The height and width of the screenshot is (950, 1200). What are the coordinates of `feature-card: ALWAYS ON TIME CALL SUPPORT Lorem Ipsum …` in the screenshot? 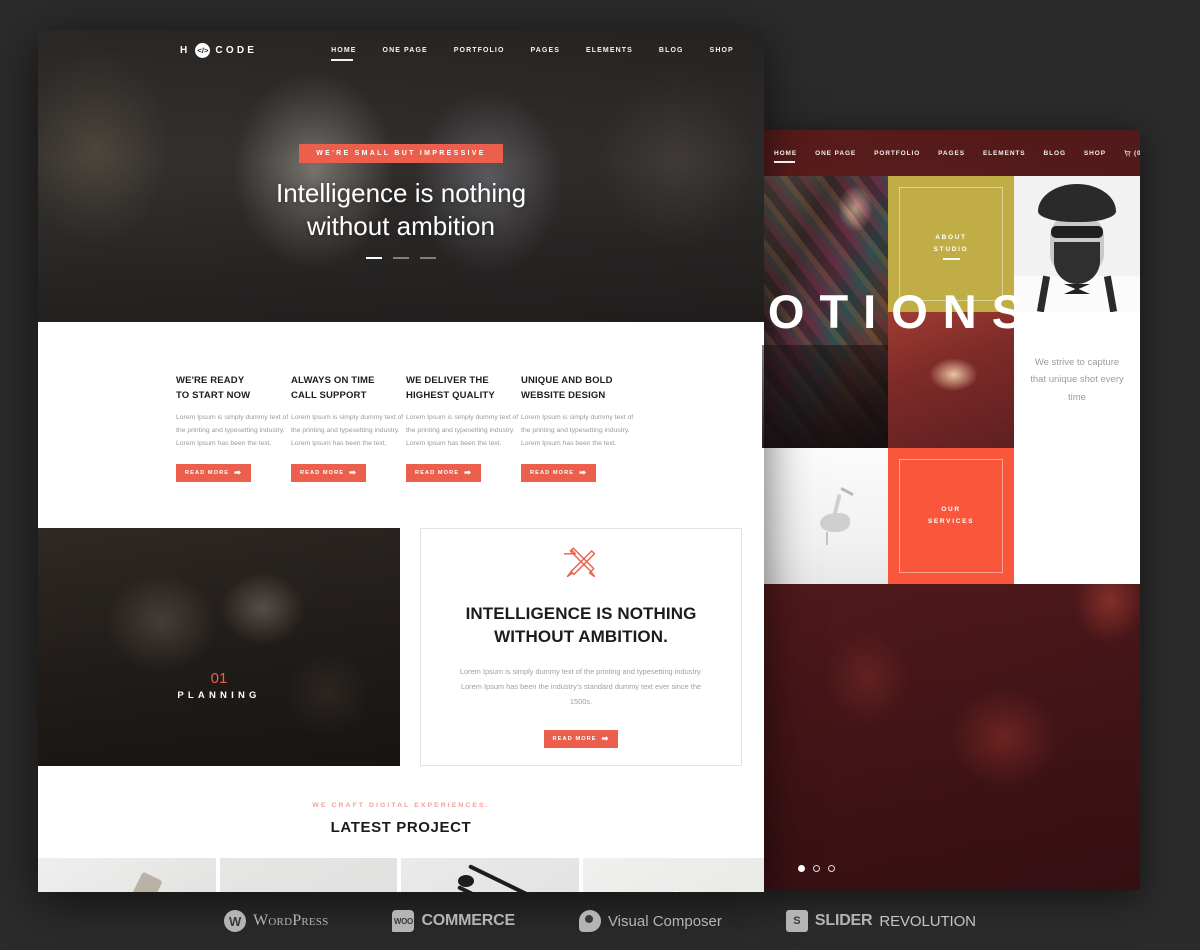 It's located at (348, 428).